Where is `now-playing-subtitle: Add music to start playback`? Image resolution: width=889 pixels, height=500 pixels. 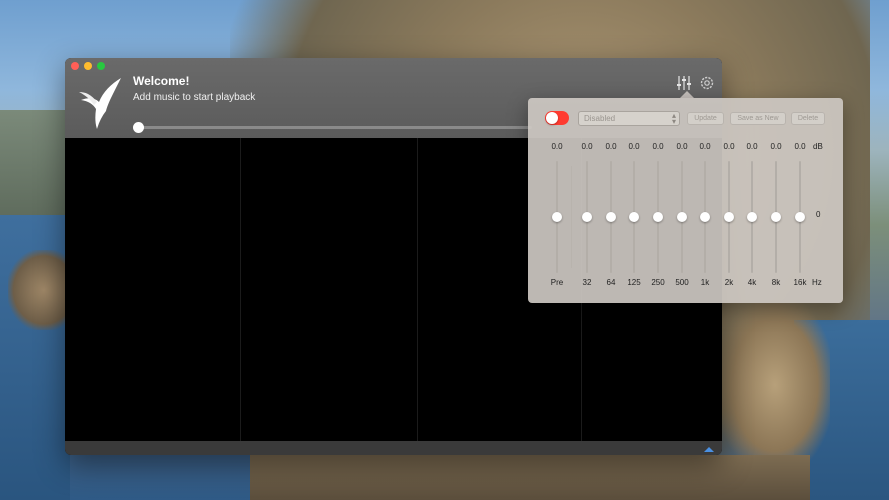 now-playing-subtitle: Add music to start playback is located at coordinates (194, 97).